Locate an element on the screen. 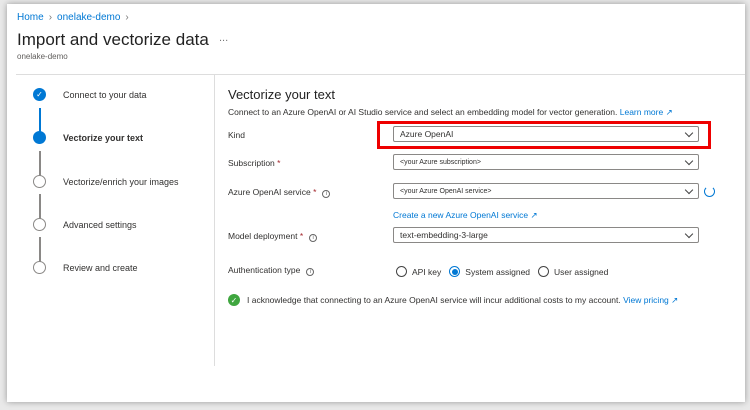 The height and width of the screenshot is (410, 750). radio-label: User assigned is located at coordinates (581, 271).